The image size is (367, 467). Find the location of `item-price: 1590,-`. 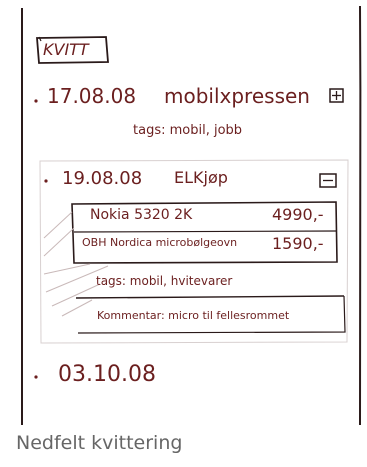

item-price: 1590,- is located at coordinates (298, 243).